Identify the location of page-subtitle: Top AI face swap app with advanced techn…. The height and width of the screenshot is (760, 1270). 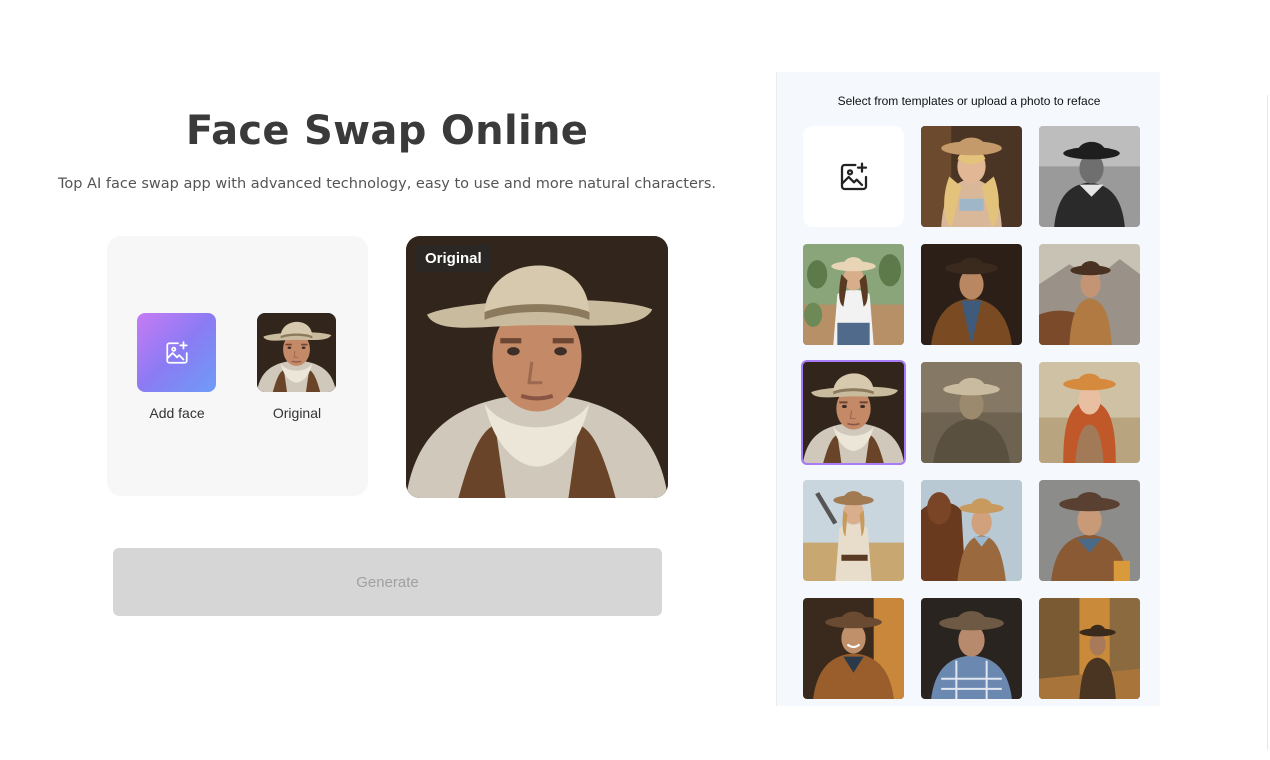
(387, 184).